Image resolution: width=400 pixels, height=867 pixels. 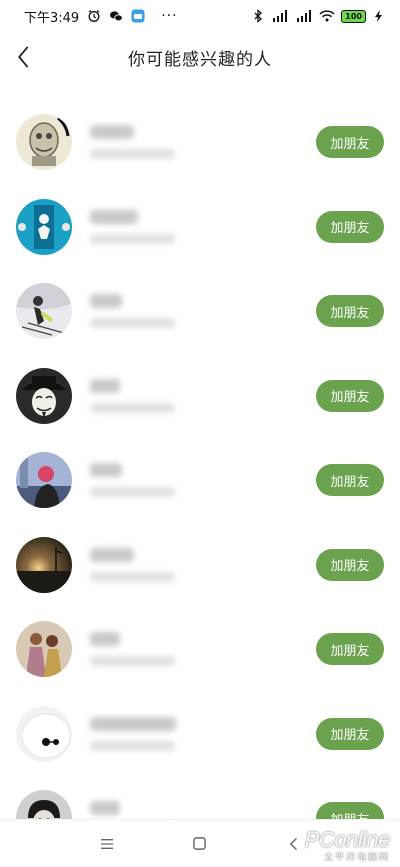 I want to click on status-time: 下午3:49, so click(x=52, y=18).